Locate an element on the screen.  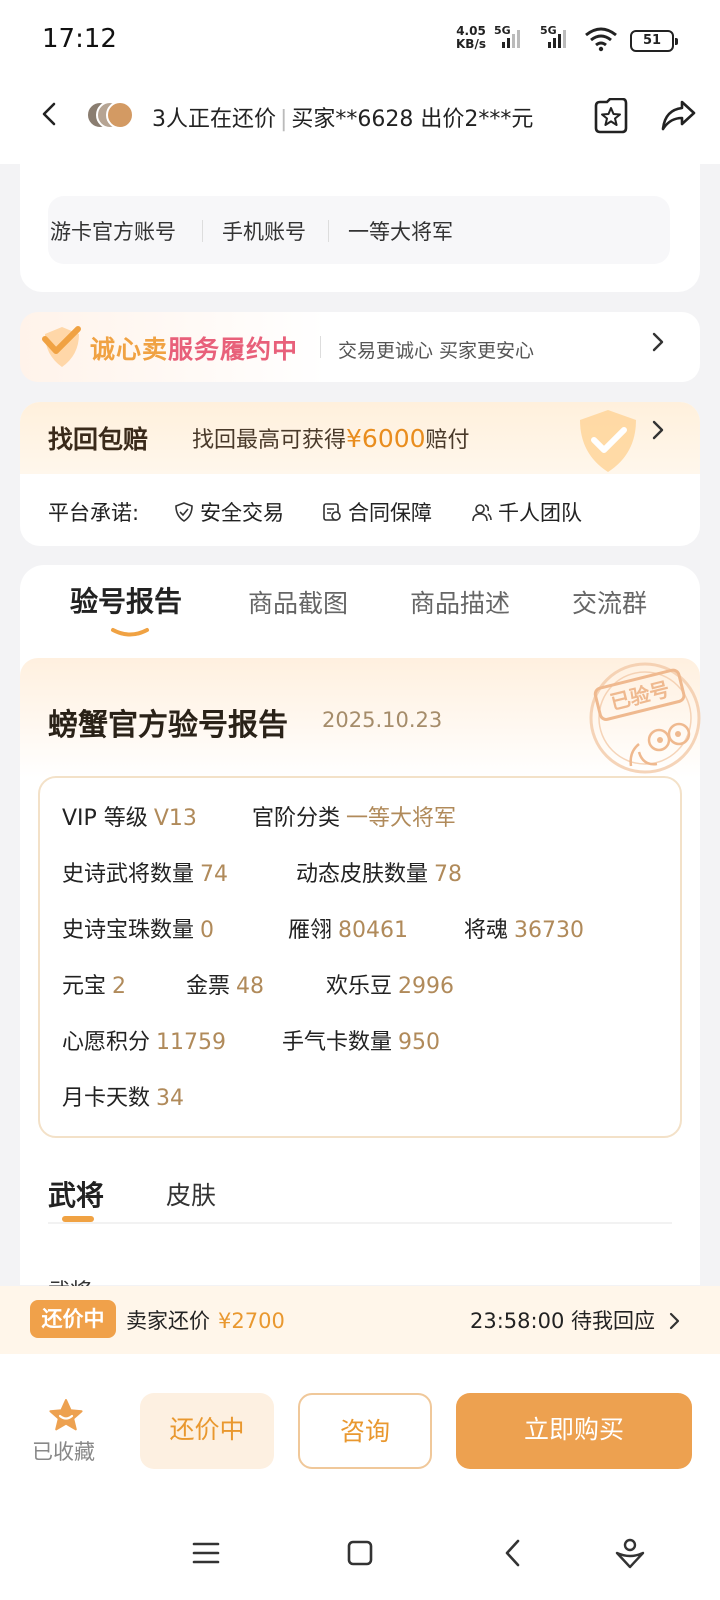
favorite-star-icon is located at coordinates (611, 115).